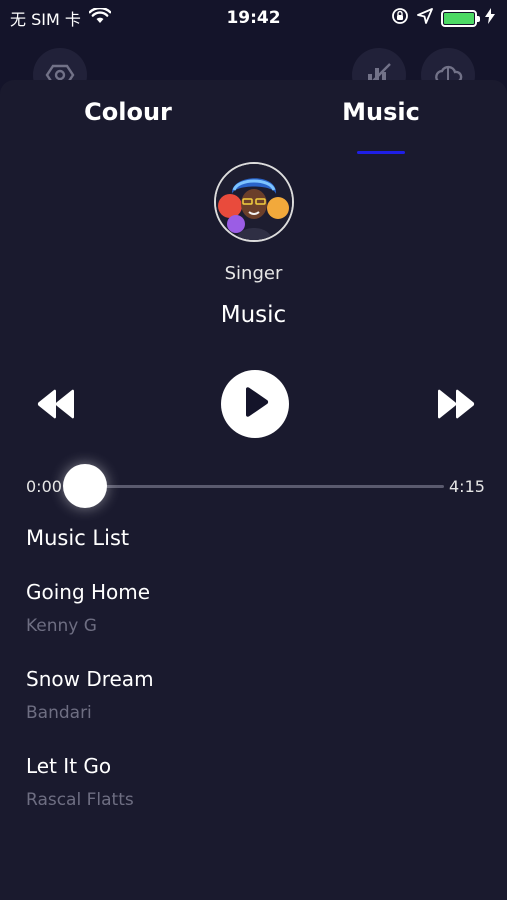  Describe the element at coordinates (253, 273) in the screenshot. I see `singer-label: Singer` at that location.